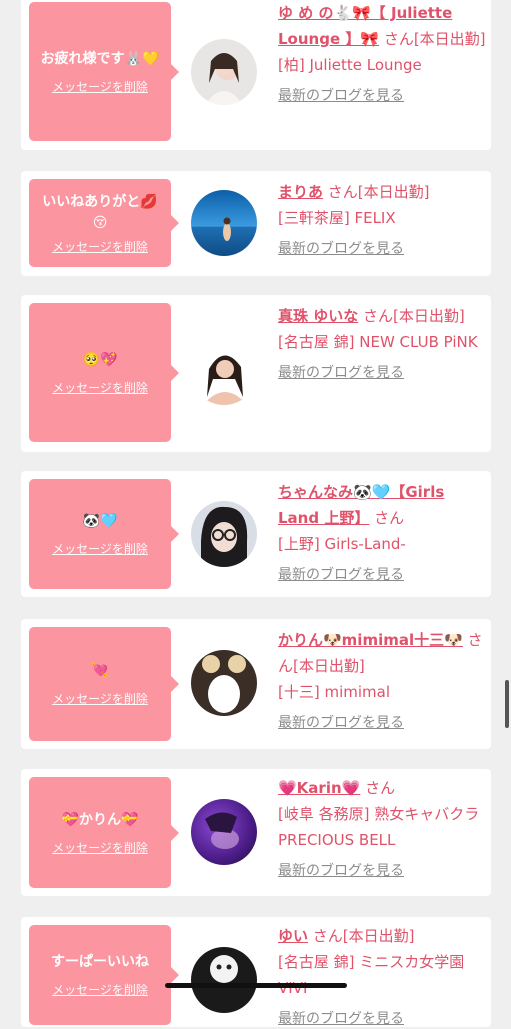 The width and height of the screenshot is (511, 1029). Describe the element at coordinates (227, 229) in the screenshot. I see `beach-photo-icon` at that location.